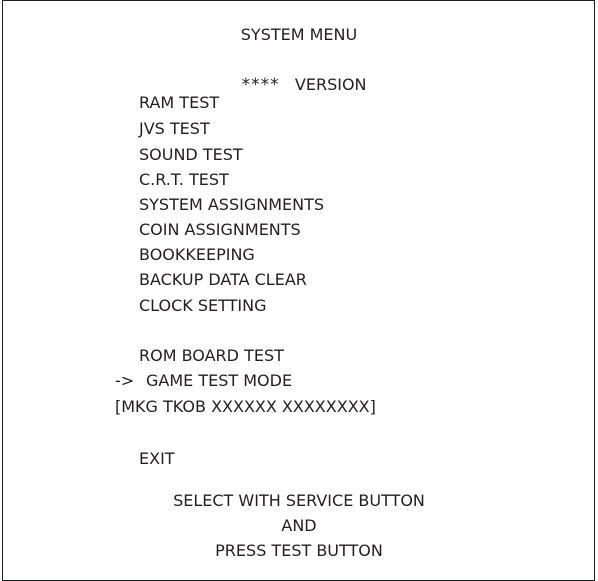 This screenshot has height=581, width=598. I want to click on menu-item-jvs-test: JVS TEST, so click(174, 129).